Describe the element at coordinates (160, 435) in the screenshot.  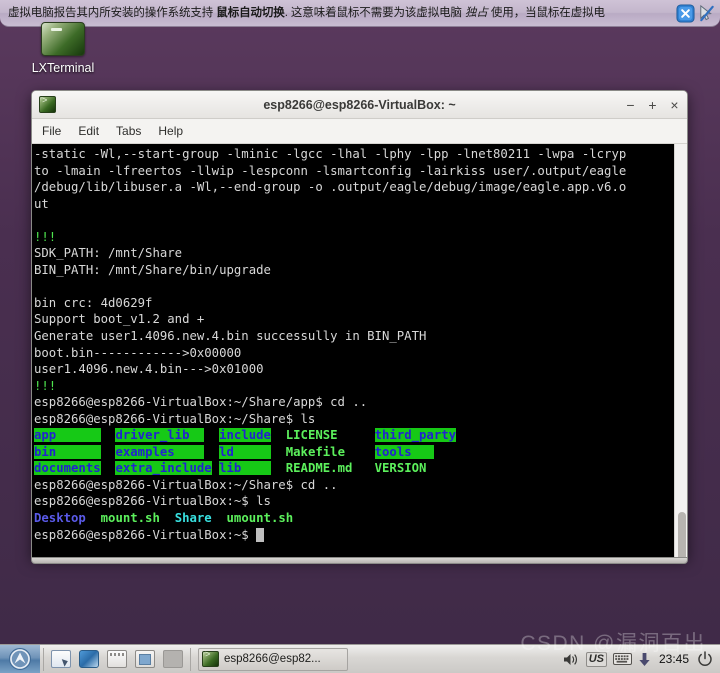
I see `terminal-token: driver_lib` at that location.